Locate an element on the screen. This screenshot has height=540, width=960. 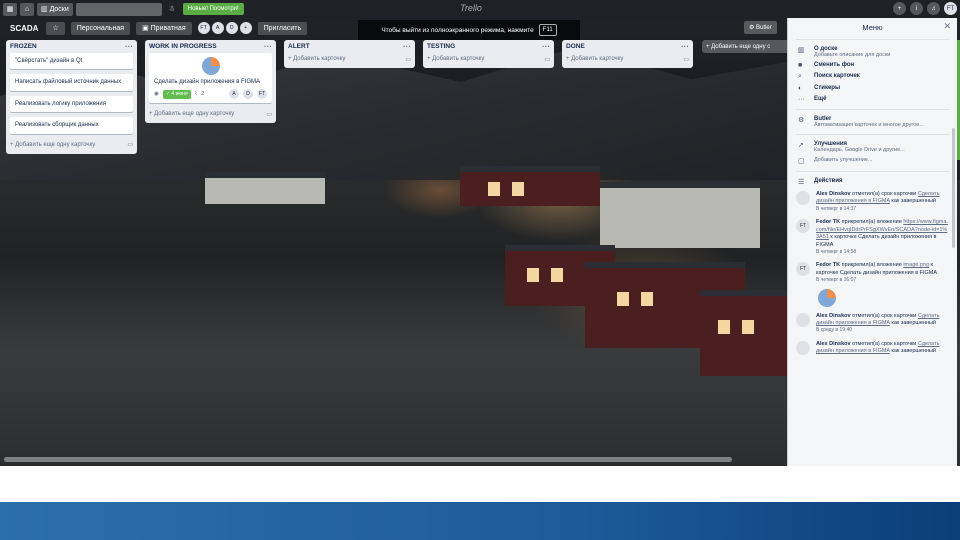
butler-label: Butler is located at coordinates (764, 27).